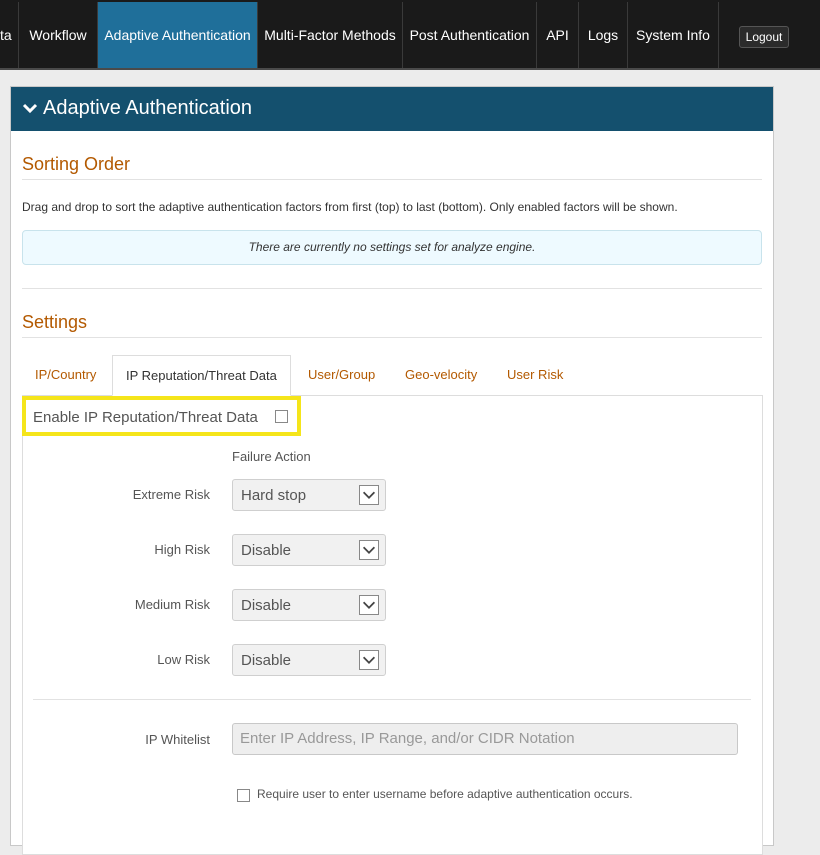 The height and width of the screenshot is (855, 820). Describe the element at coordinates (58, 35) in the screenshot. I see `nav-item-workflow: Workflow` at that location.